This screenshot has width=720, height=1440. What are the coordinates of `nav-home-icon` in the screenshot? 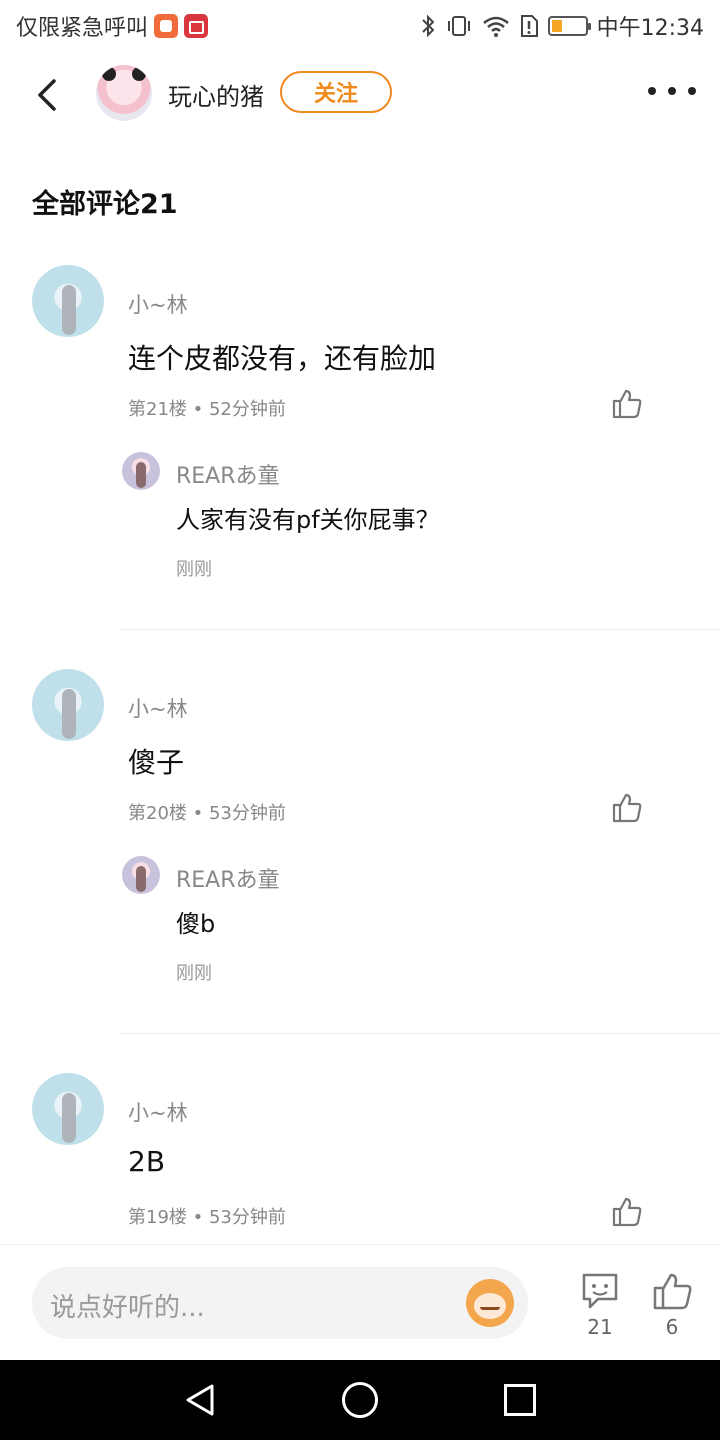 It's located at (360, 1400).